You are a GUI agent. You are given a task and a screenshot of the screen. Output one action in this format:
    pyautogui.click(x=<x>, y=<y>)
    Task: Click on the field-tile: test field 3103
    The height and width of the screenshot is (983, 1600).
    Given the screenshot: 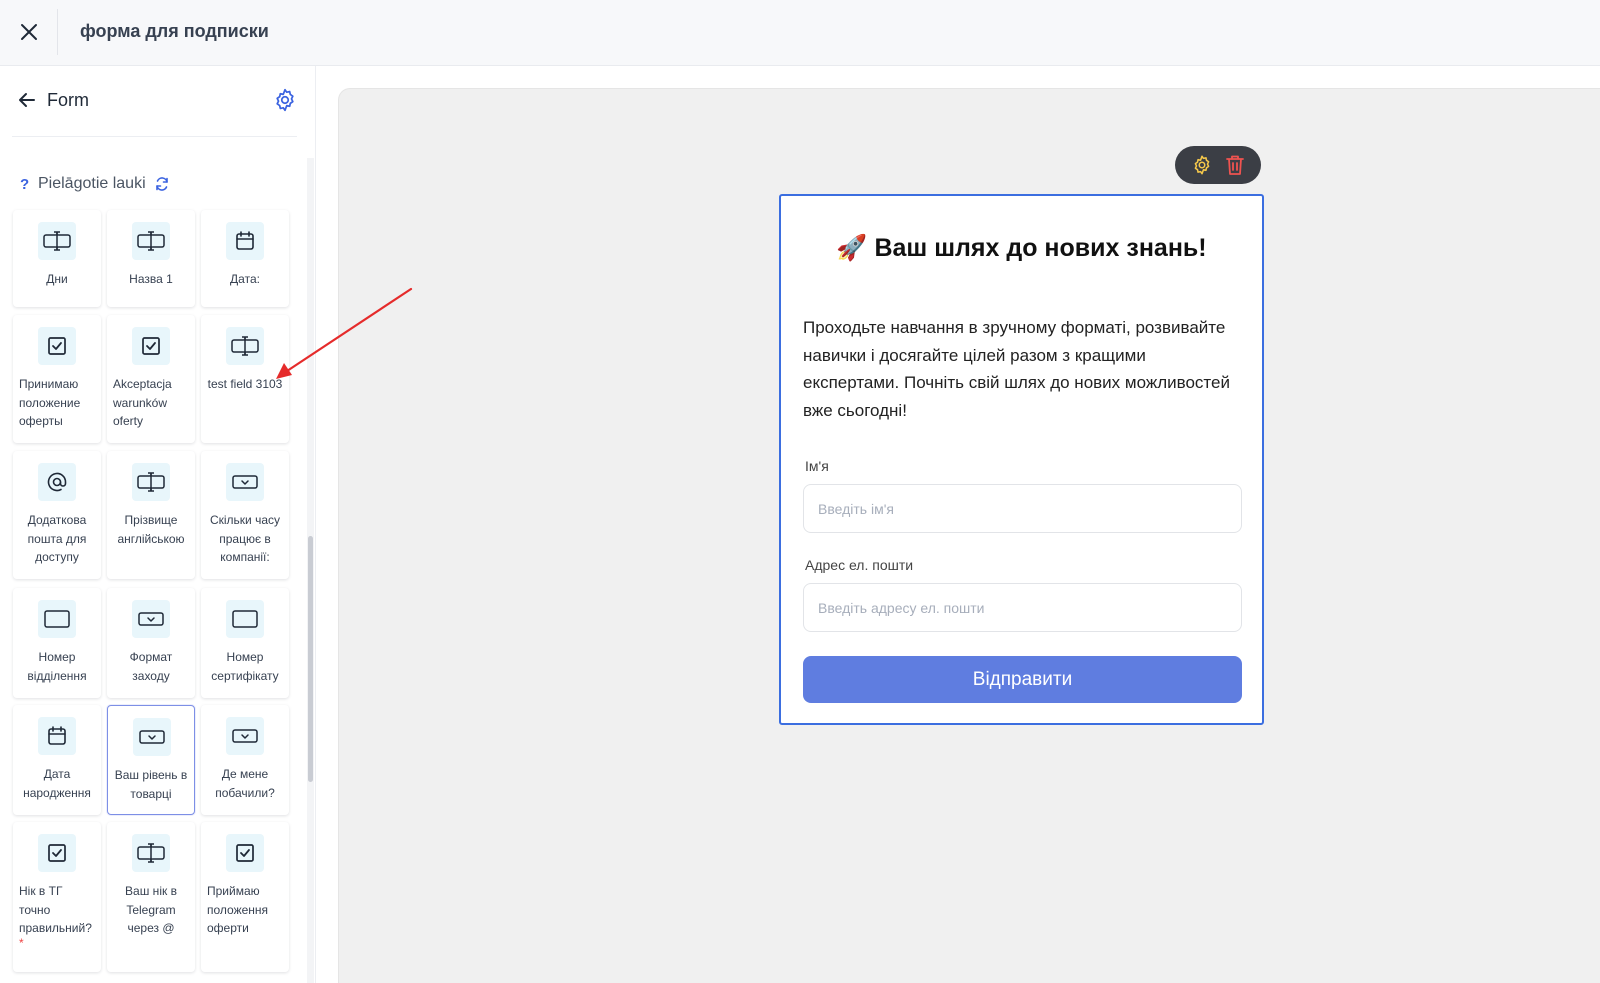 What is the action you would take?
    pyautogui.click(x=245, y=379)
    